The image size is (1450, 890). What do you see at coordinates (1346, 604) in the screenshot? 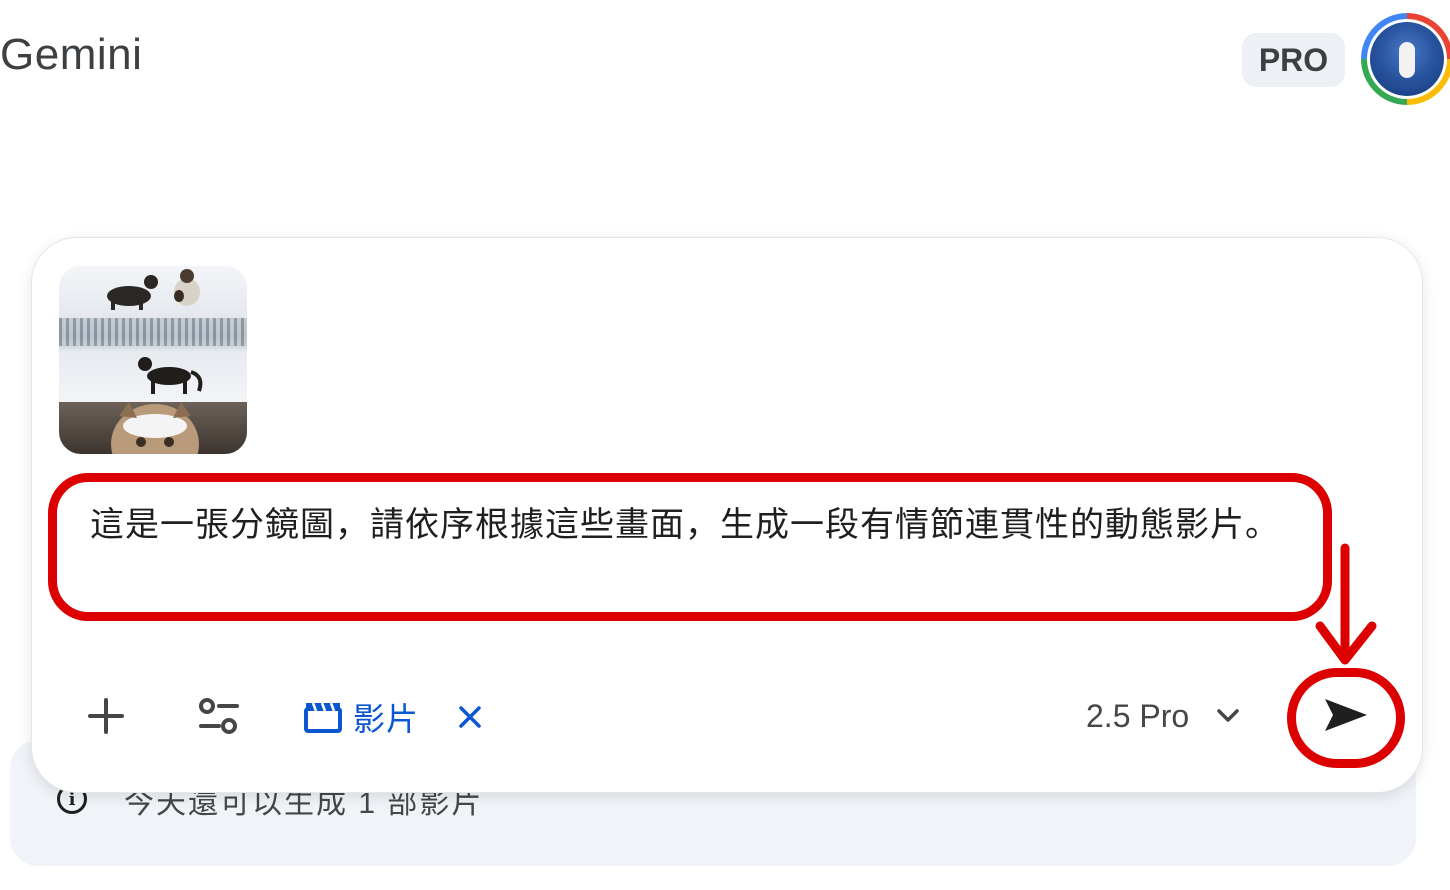
I see `annotation-arrow` at bounding box center [1346, 604].